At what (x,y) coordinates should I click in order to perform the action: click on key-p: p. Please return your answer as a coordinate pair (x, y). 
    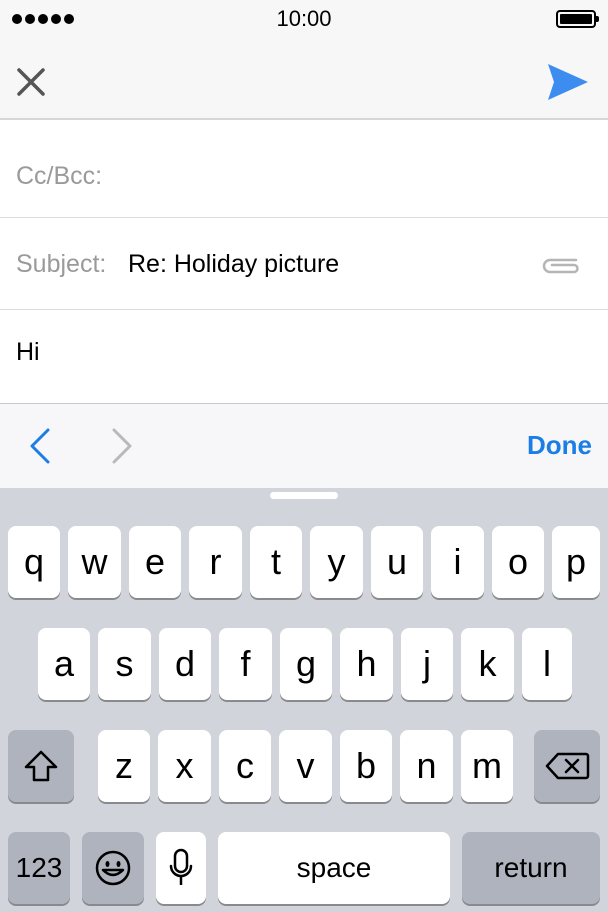
    Looking at the image, I should click on (576, 562).